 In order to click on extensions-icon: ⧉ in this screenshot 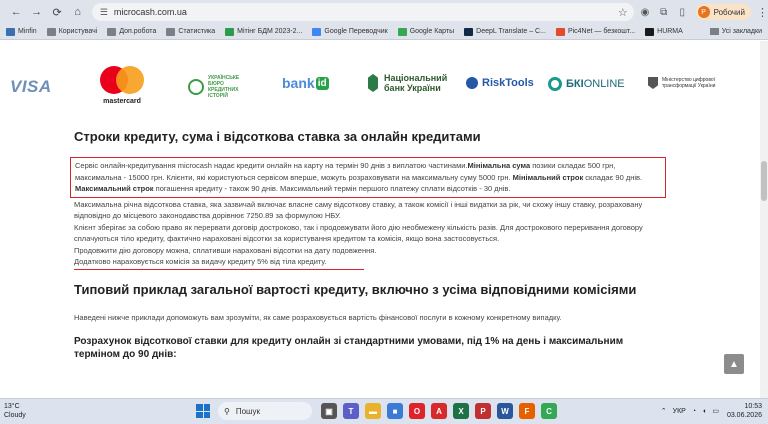, I will do `click(663, 12)`.